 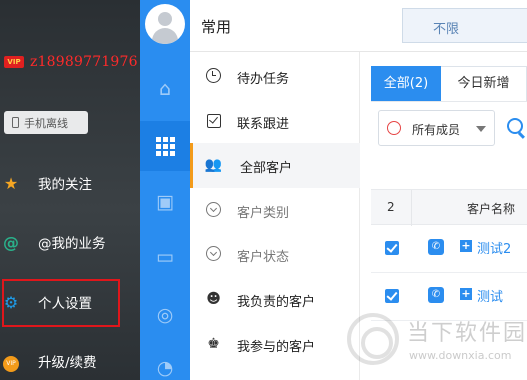 I want to click on submenu-item-customer-category: 客户类别, so click(x=275, y=210).